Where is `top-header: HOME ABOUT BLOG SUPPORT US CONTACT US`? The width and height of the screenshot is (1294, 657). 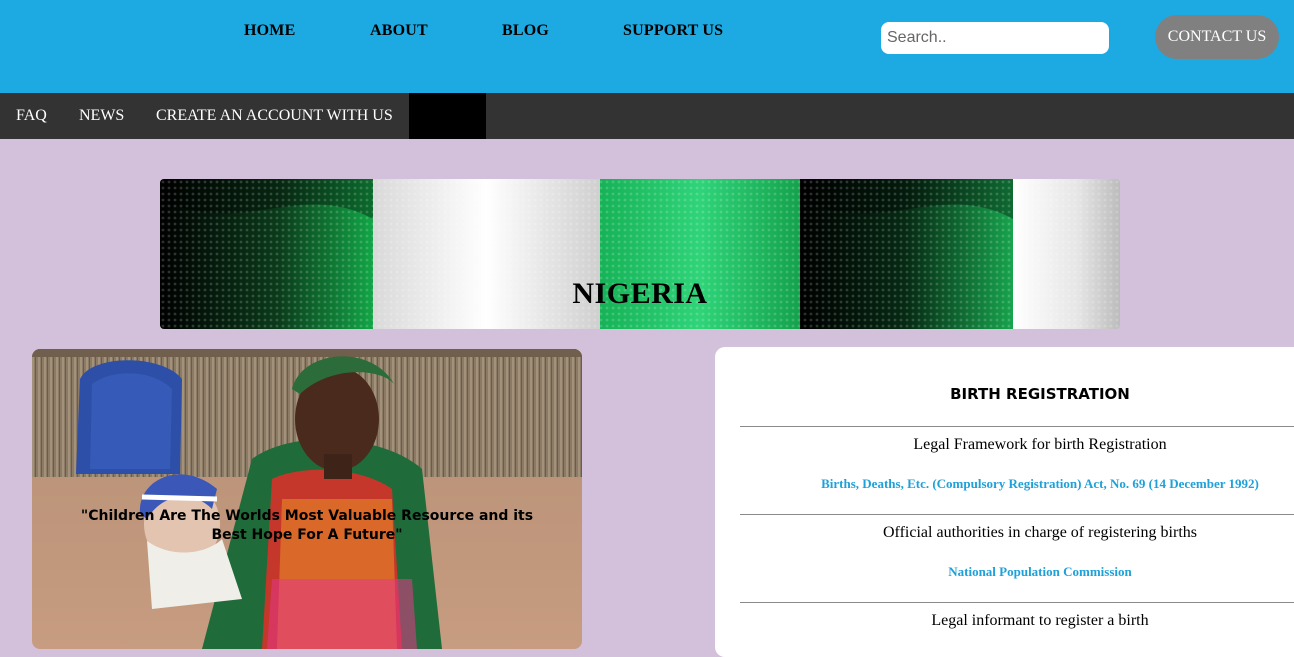 top-header: HOME ABOUT BLOG SUPPORT US CONTACT US is located at coordinates (647, 46).